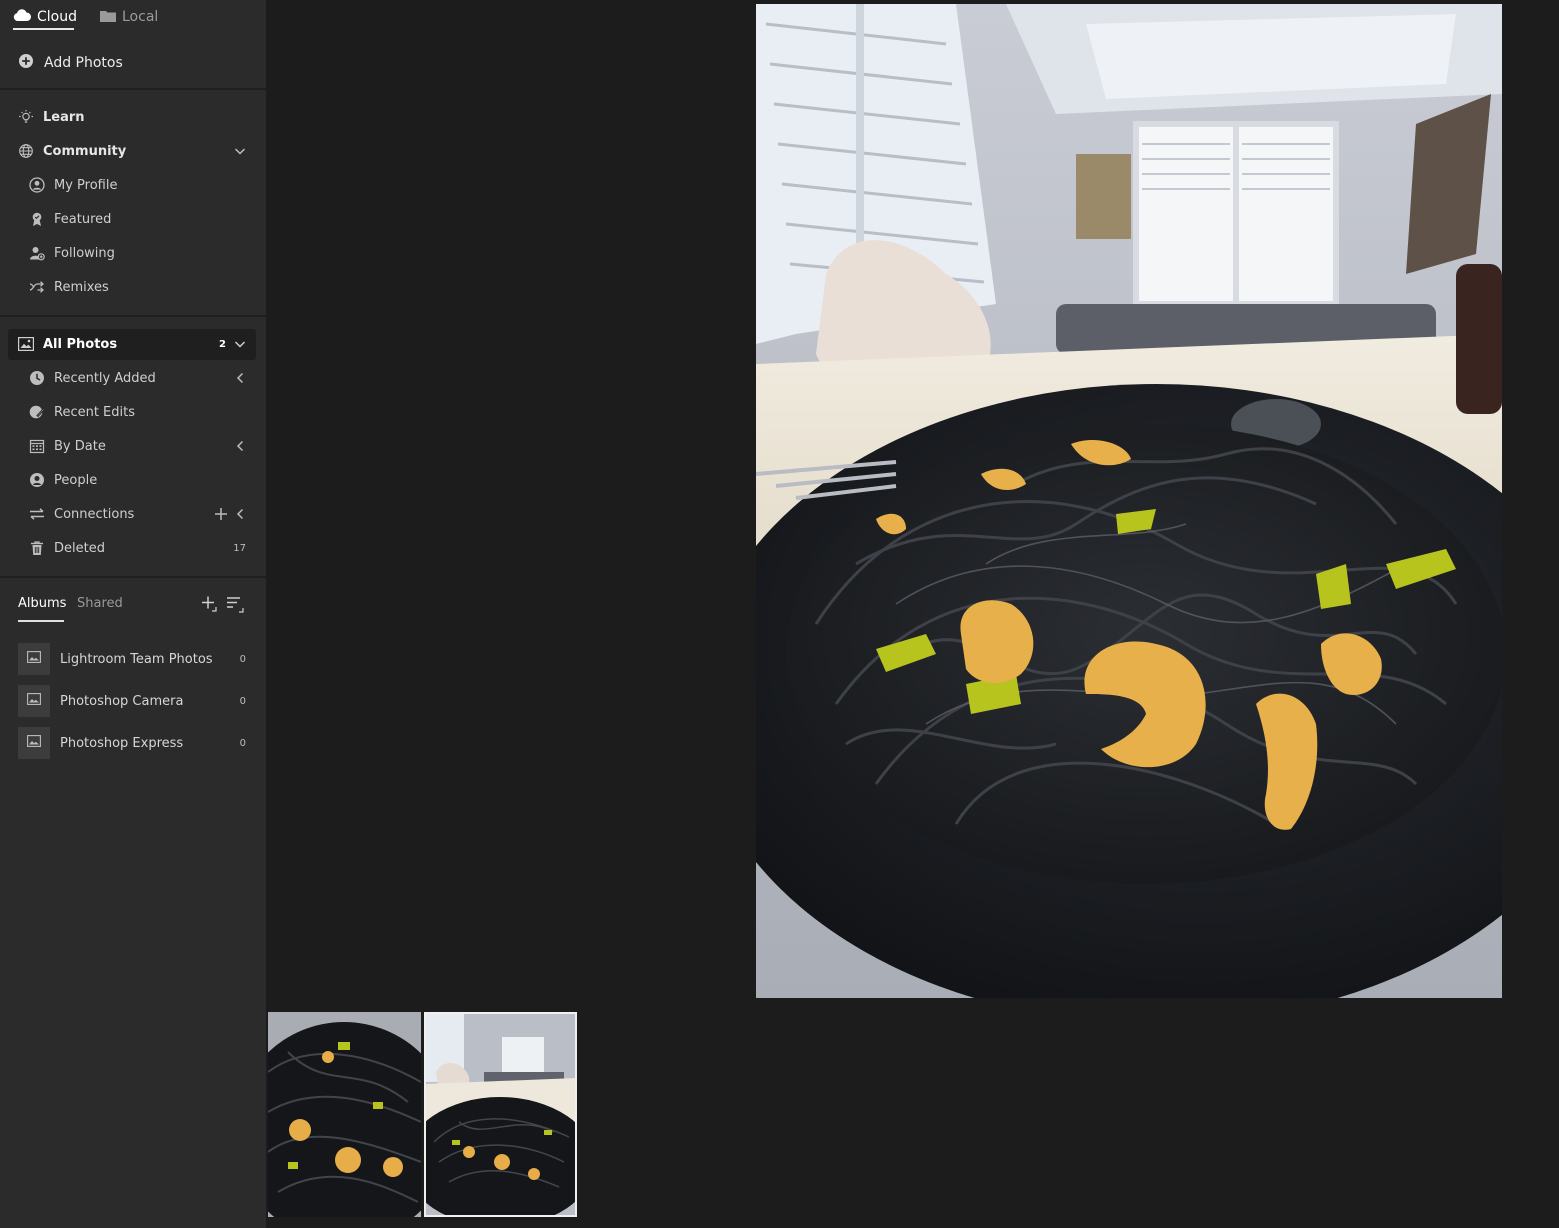 Image resolution: width=1559 pixels, height=1228 pixels. Describe the element at coordinates (37, 446) in the screenshot. I see `calendar-icon` at that location.